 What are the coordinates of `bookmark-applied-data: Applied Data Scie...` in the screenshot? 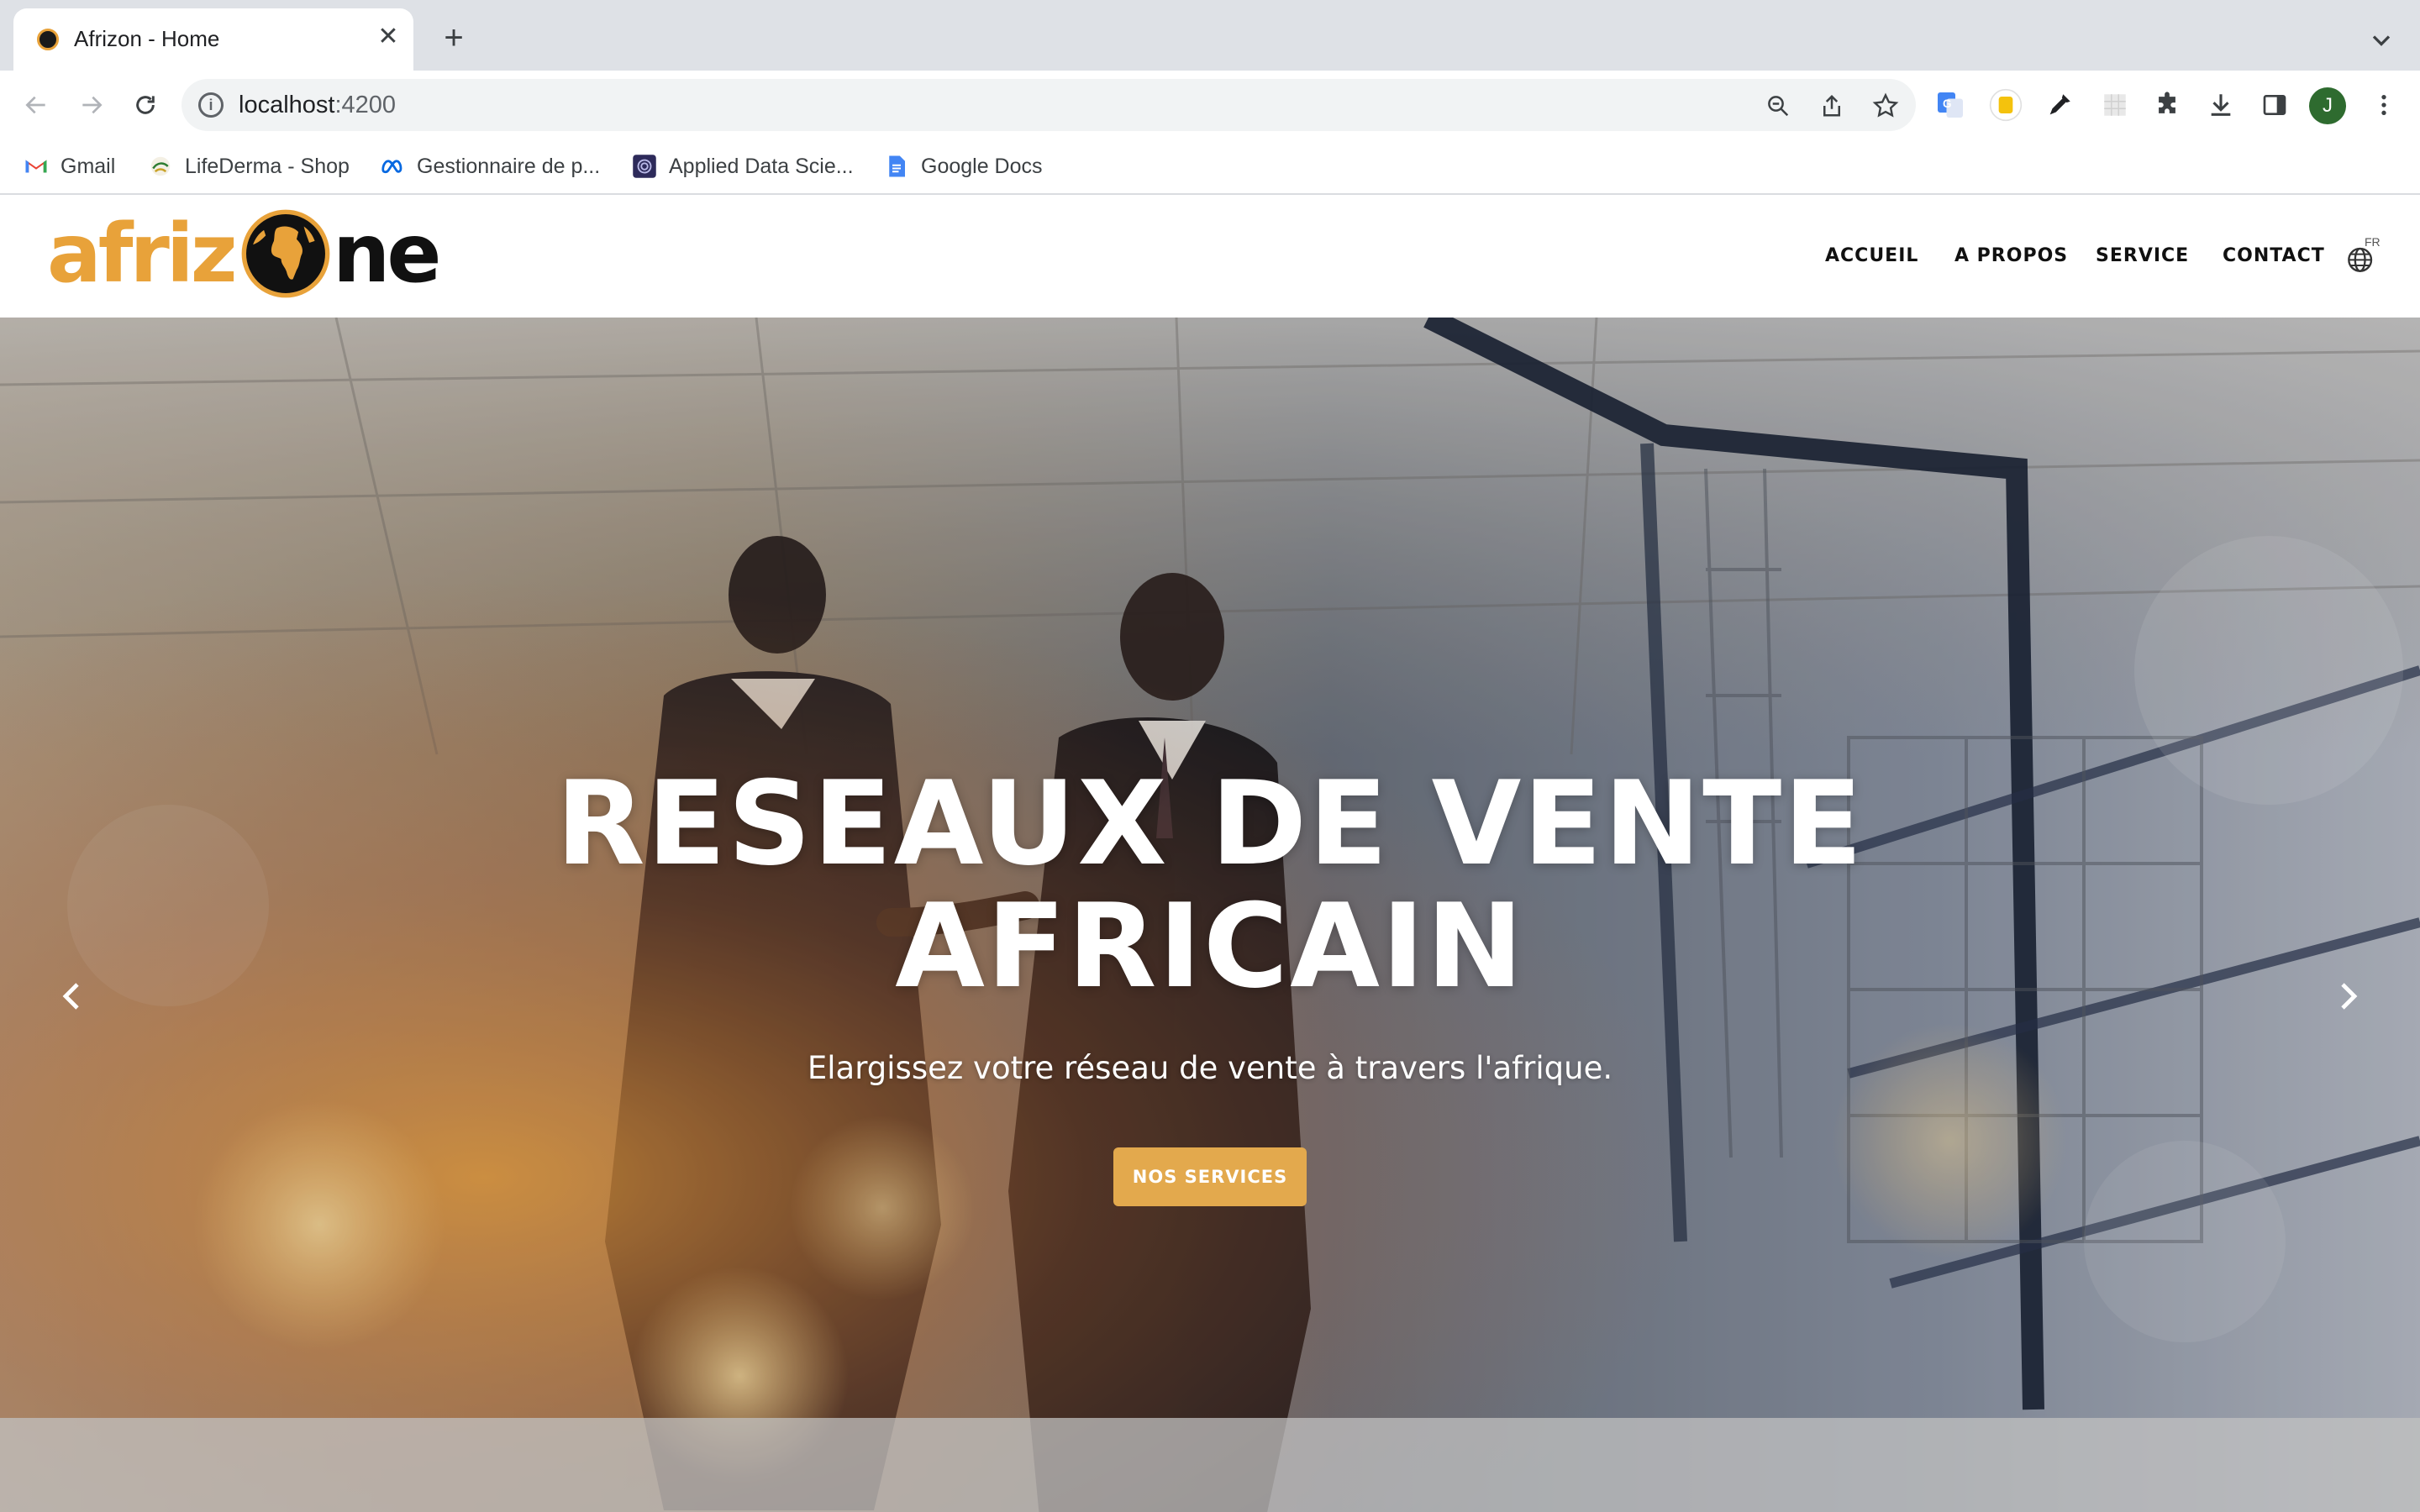 It's located at (743, 166).